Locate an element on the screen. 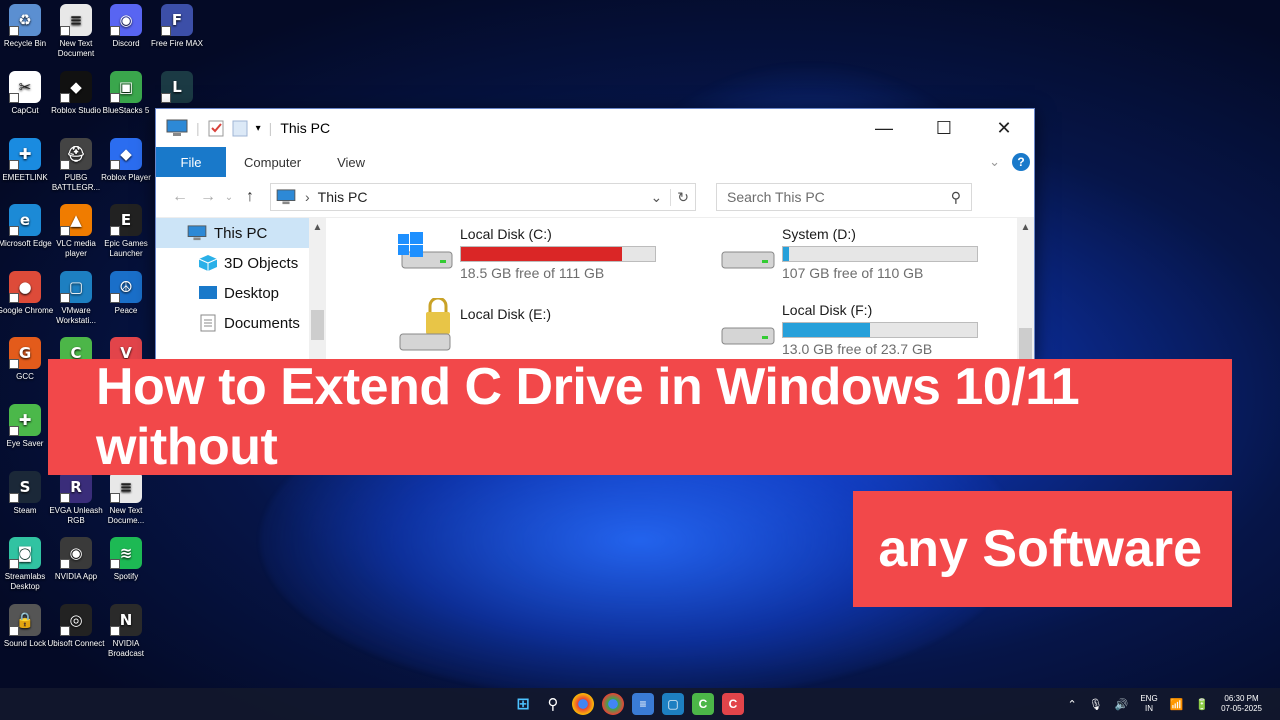 Image resolution: width=1280 pixels, height=720 pixels. content-scrollbar: ▲ is located at coordinates (1025, 289).